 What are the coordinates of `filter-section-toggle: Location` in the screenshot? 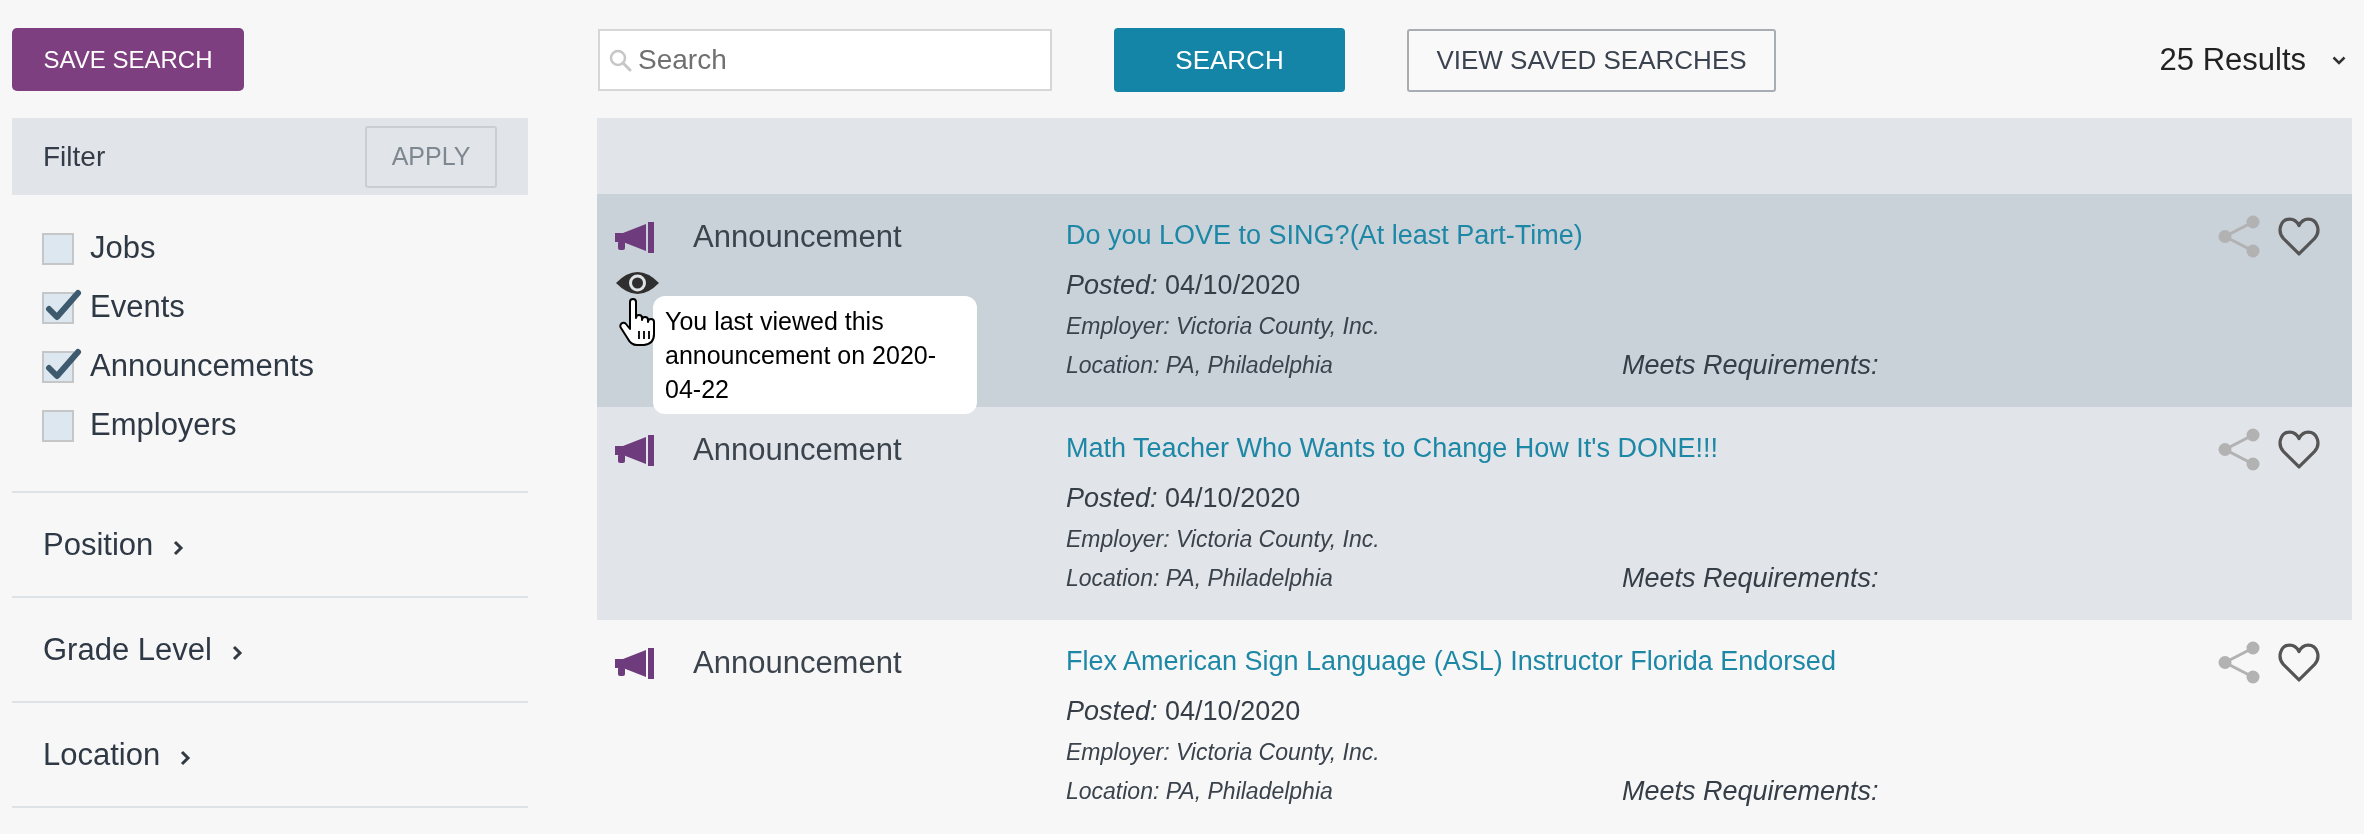 It's located at (117, 754).